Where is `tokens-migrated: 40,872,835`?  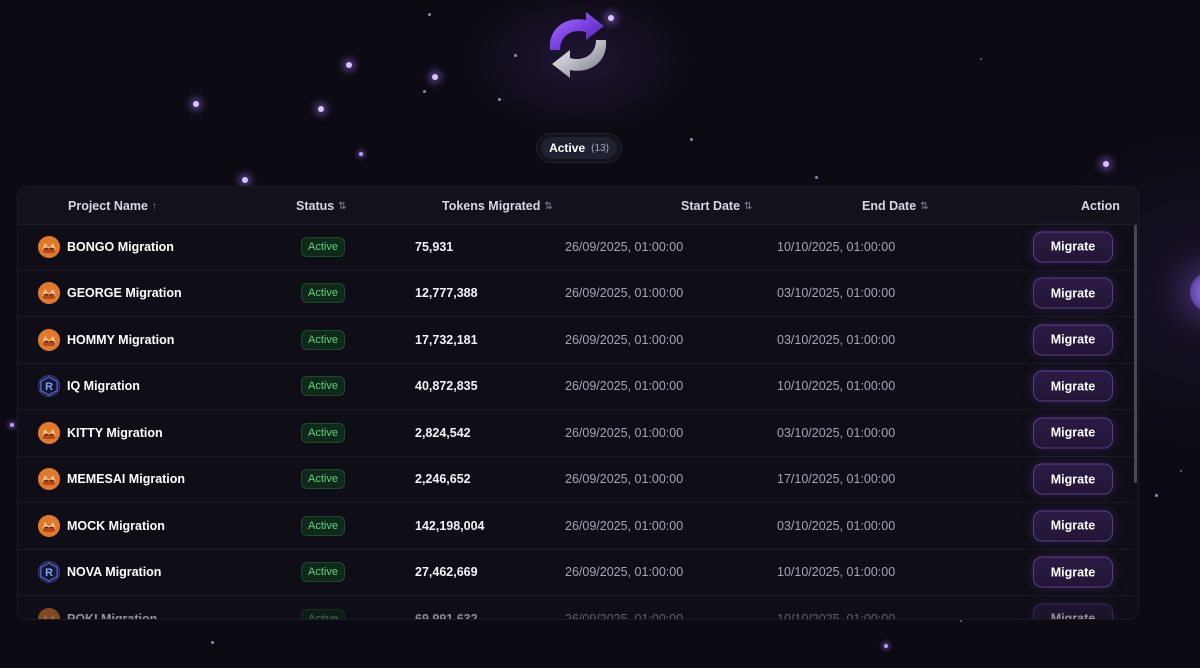
tokens-migrated: 40,872,835 is located at coordinates (446, 386).